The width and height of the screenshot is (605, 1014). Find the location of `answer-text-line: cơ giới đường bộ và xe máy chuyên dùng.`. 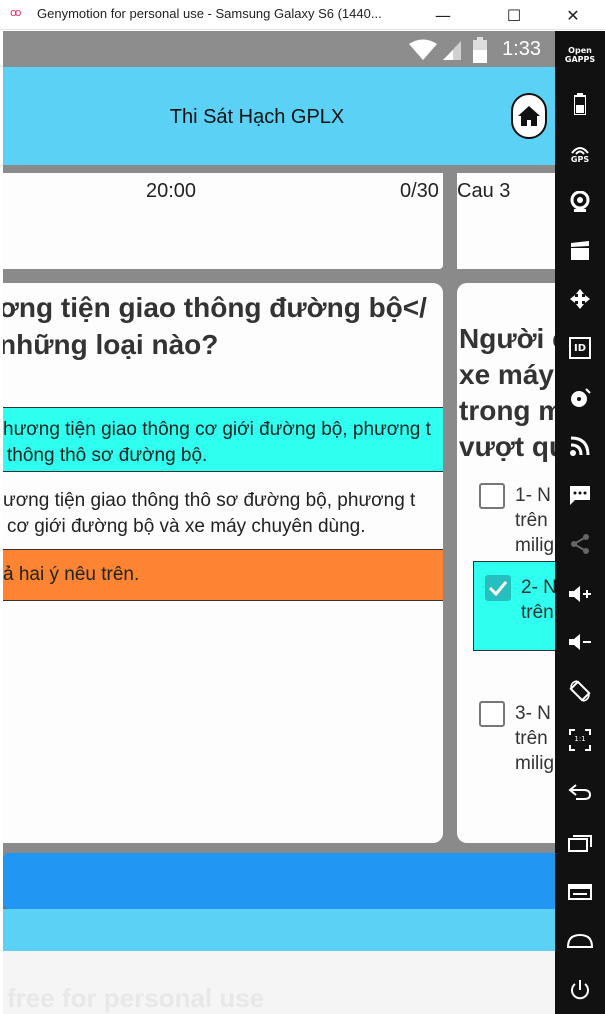

answer-text-line: cơ giới đường bộ và xe máy chuyên dùng. is located at coordinates (186, 526).